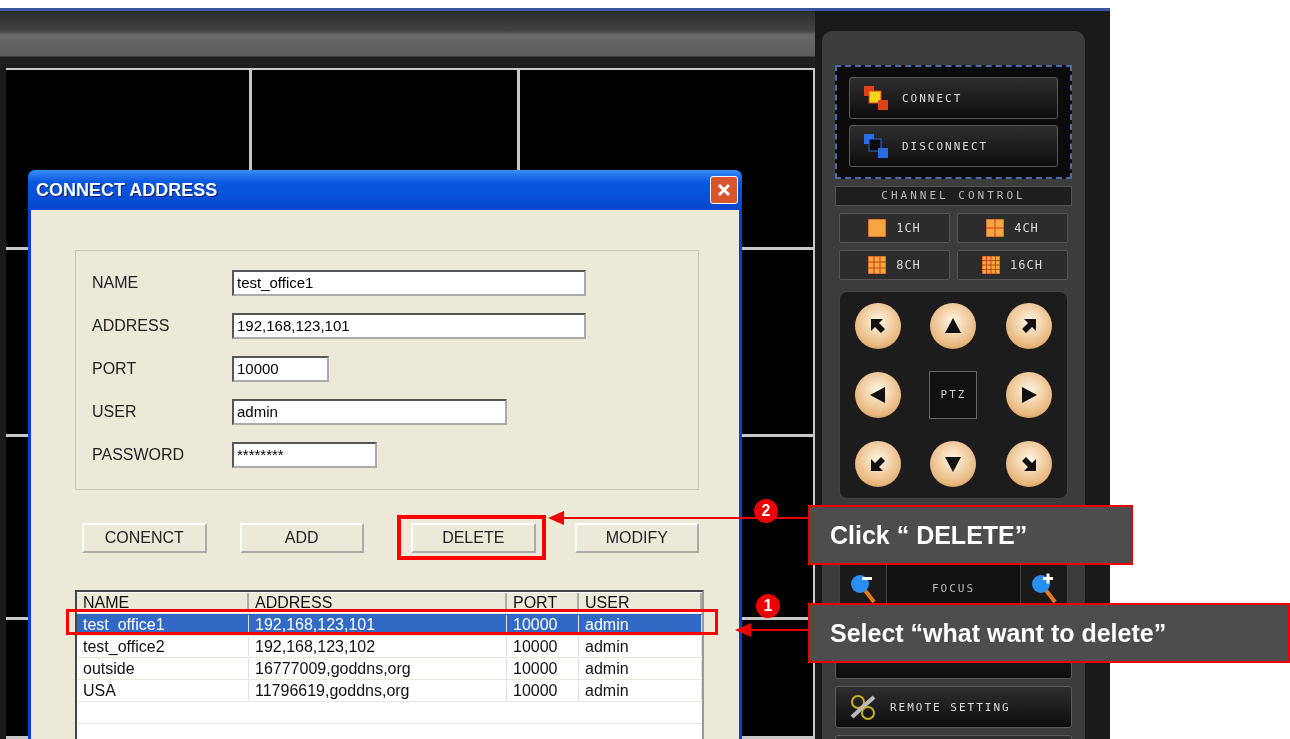  Describe the element at coordinates (369, 411) in the screenshot. I see `input-field: admin` at that location.